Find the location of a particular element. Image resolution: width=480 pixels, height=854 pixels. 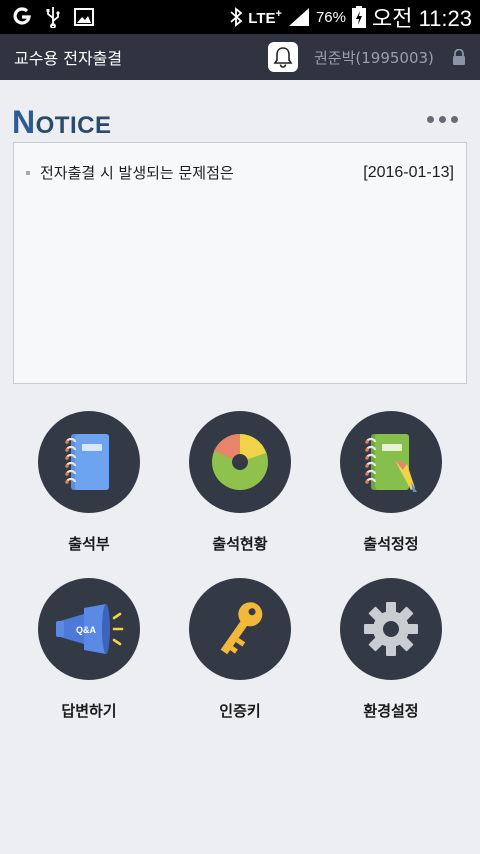

notification-button is located at coordinates (283, 57).